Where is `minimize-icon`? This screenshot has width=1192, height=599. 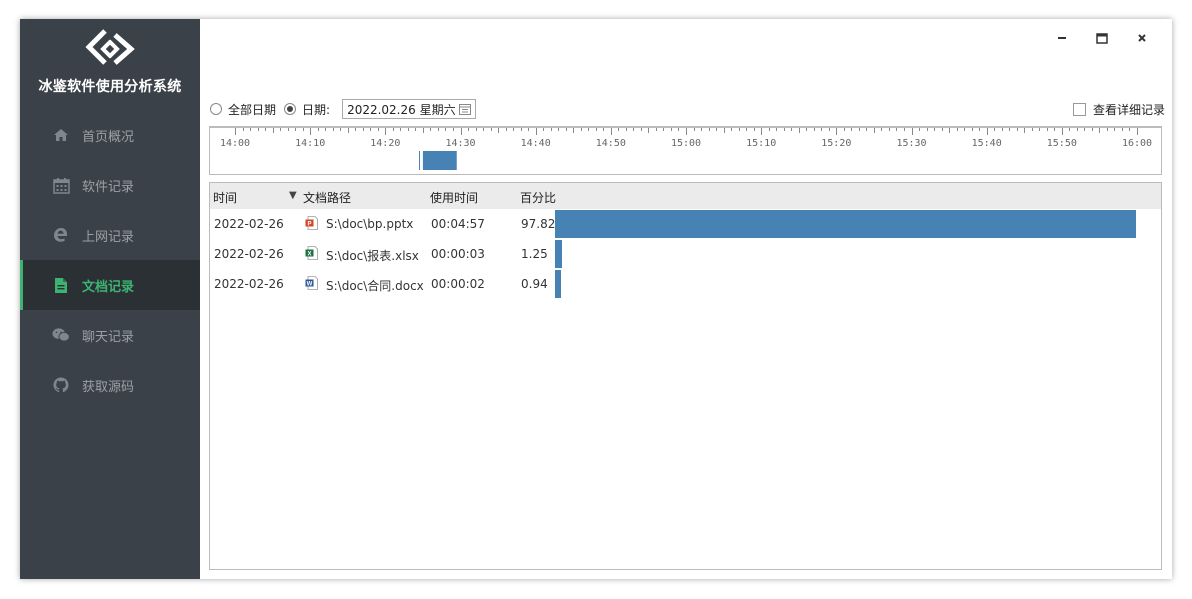
minimize-icon is located at coordinates (1062, 38).